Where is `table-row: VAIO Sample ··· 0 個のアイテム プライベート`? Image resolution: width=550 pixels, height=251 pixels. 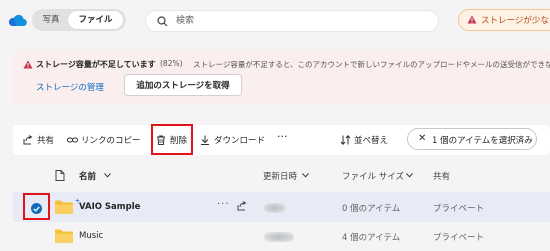
table-row: VAIO Sample ··· 0 個のアイテム プライベート is located at coordinates (281, 207).